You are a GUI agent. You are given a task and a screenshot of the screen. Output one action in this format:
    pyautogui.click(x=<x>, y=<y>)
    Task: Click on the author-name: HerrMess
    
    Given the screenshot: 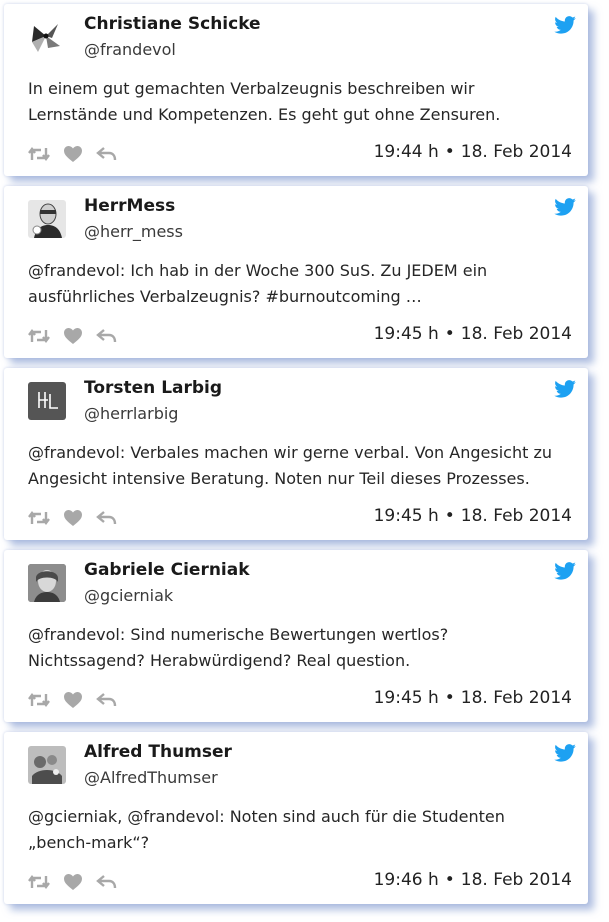 What is the action you would take?
    pyautogui.click(x=129, y=206)
    